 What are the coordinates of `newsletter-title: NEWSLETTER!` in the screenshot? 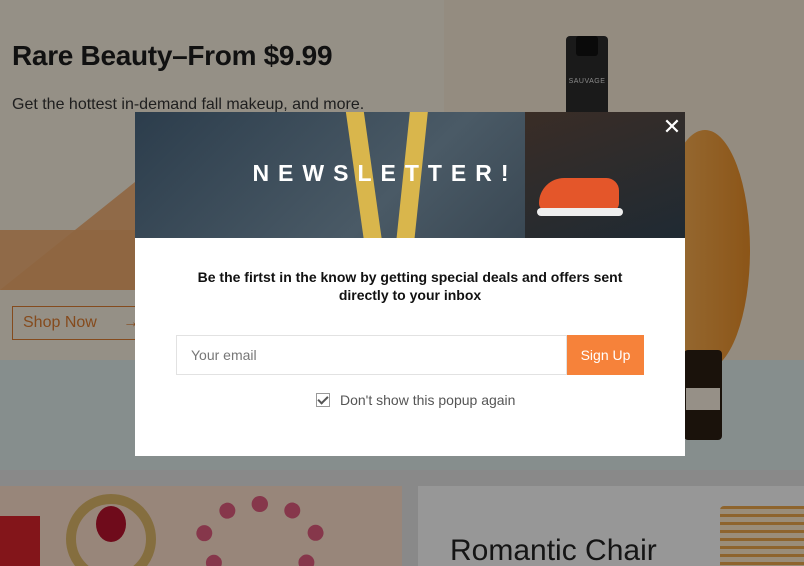 It's located at (385, 173).